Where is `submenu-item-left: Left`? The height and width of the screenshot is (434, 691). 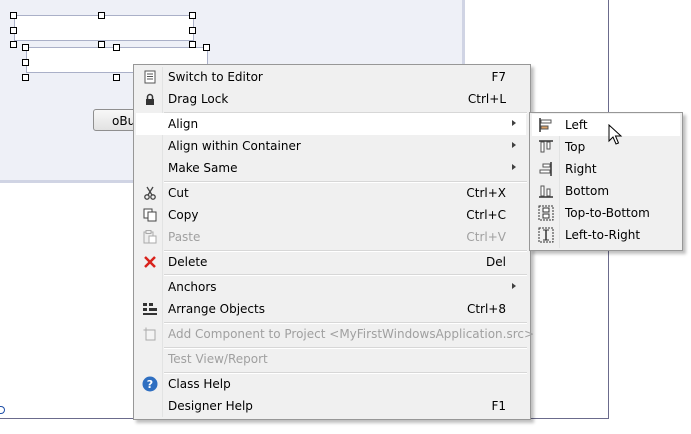 submenu-item-left: Left is located at coordinates (606, 125).